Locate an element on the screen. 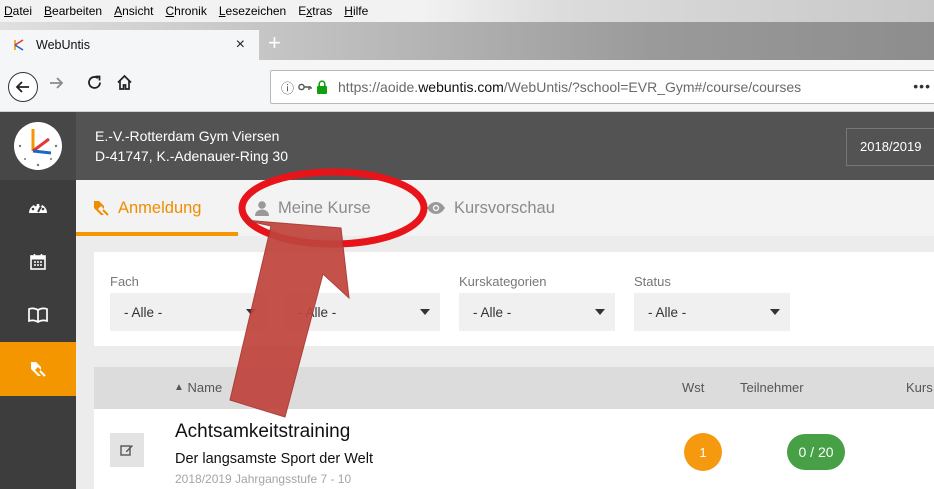 Image resolution: width=934 pixels, height=489 pixels. user-icon is located at coordinates (262, 208).